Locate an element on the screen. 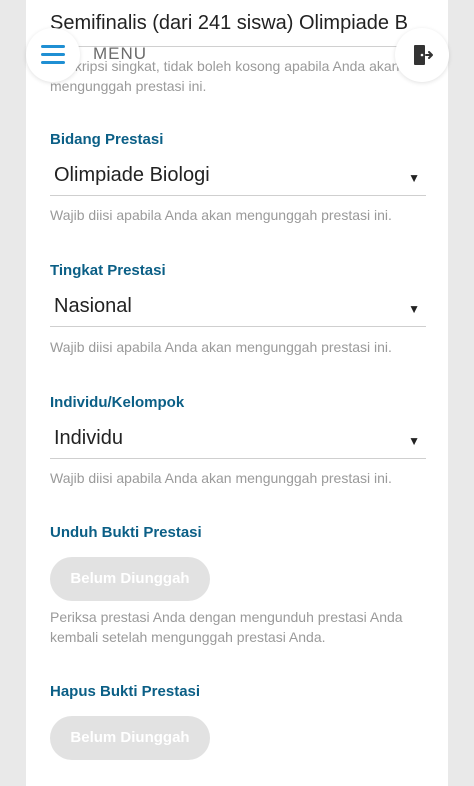 This screenshot has height=786, width=474. download-proof-button: Belum Diunggah is located at coordinates (130, 579).